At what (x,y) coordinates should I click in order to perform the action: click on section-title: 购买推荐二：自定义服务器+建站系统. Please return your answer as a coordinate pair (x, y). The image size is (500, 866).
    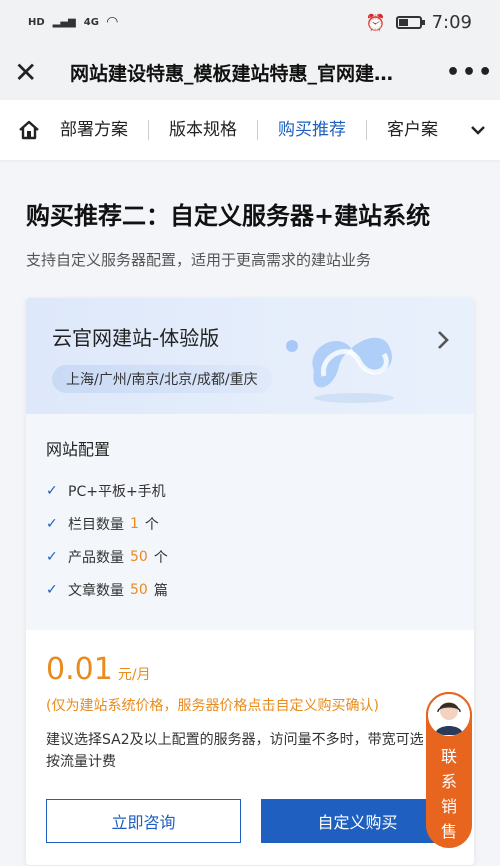
    Looking at the image, I should click on (228, 216).